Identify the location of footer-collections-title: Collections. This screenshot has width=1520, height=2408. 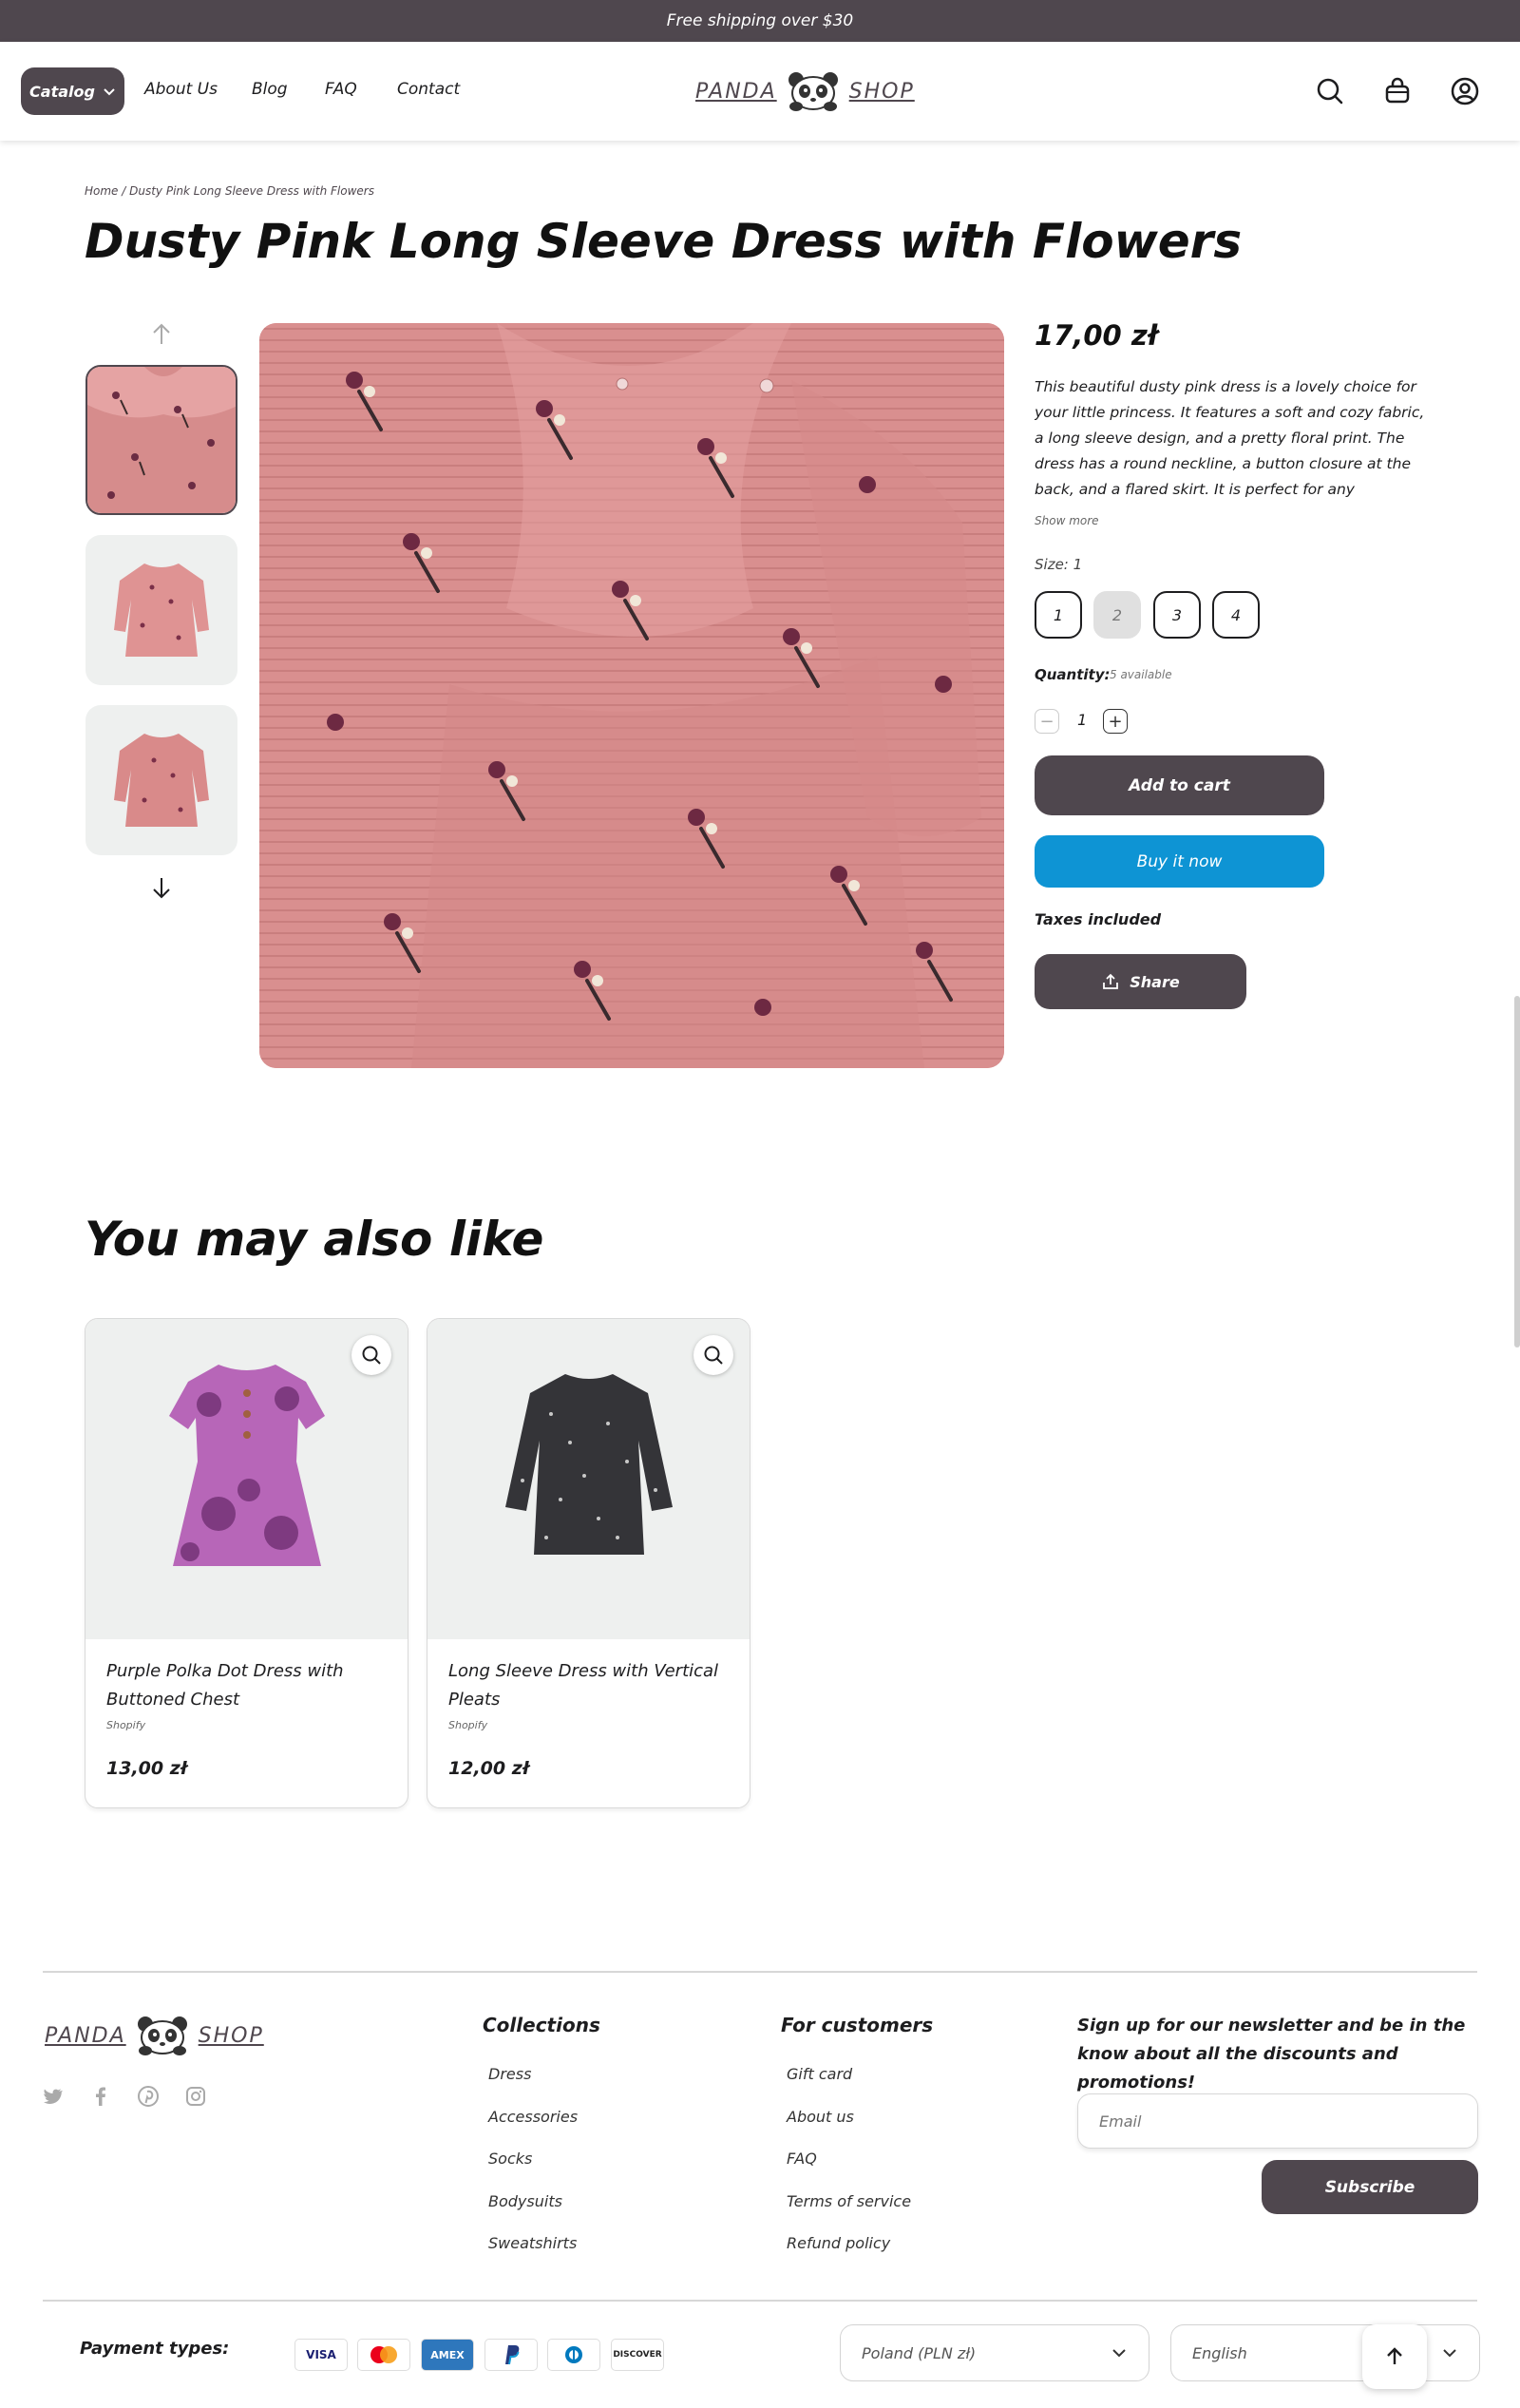
(541, 2025).